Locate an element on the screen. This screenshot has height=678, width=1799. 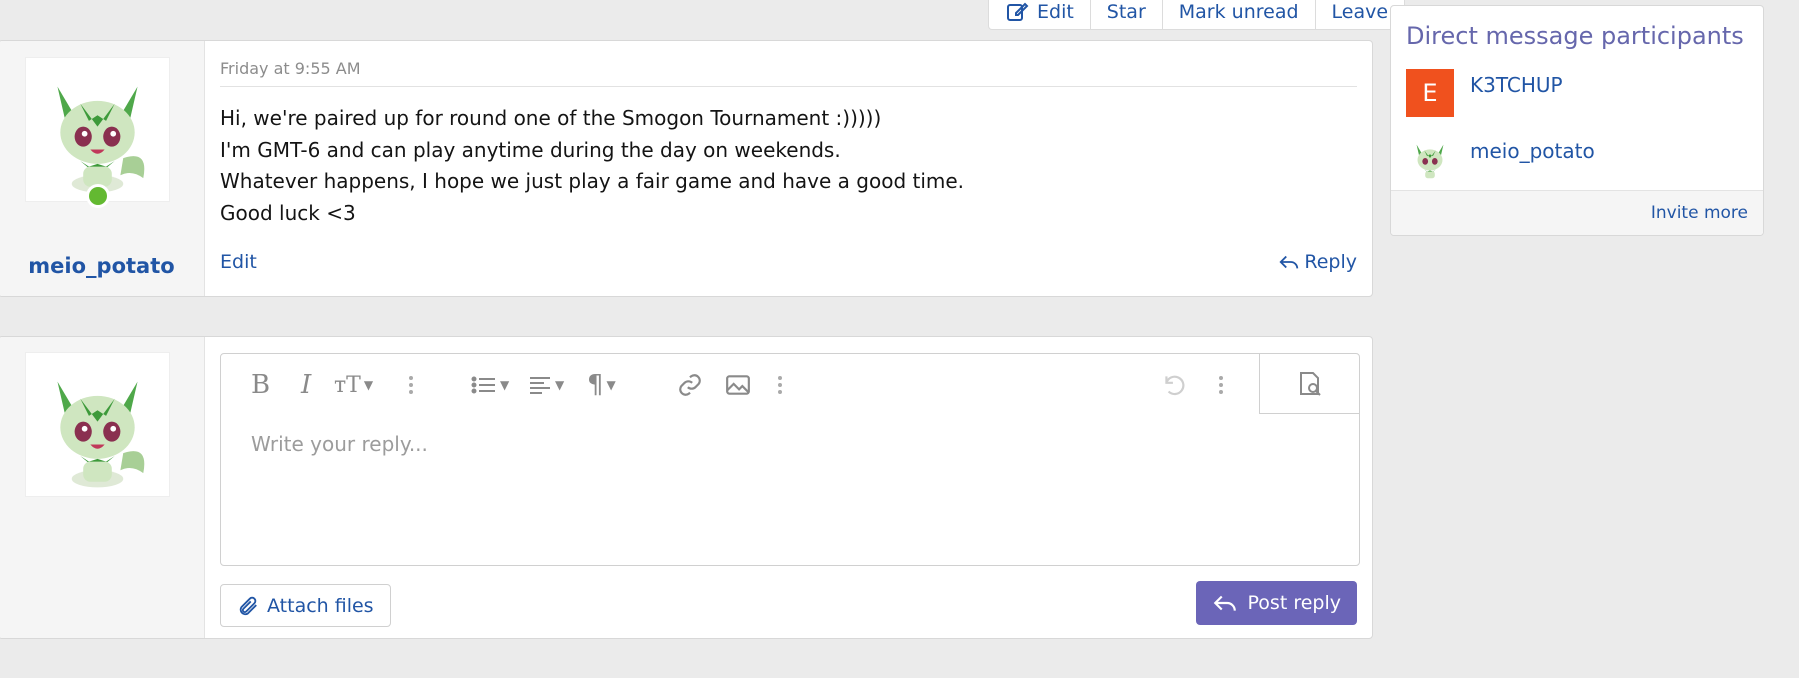
participant-name: K3TCHUP is located at coordinates (1516, 85).